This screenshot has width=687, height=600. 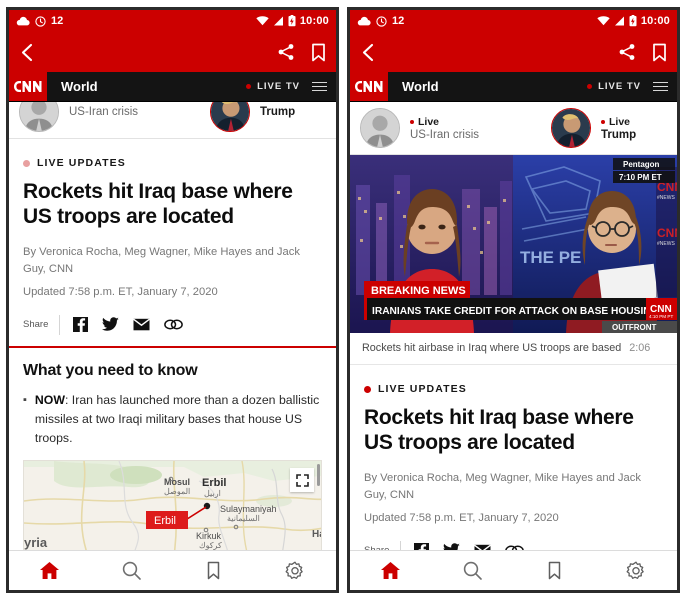 What do you see at coordinates (593, 128) in the screenshot?
I see `story-item-trump: Live Trump` at bounding box center [593, 128].